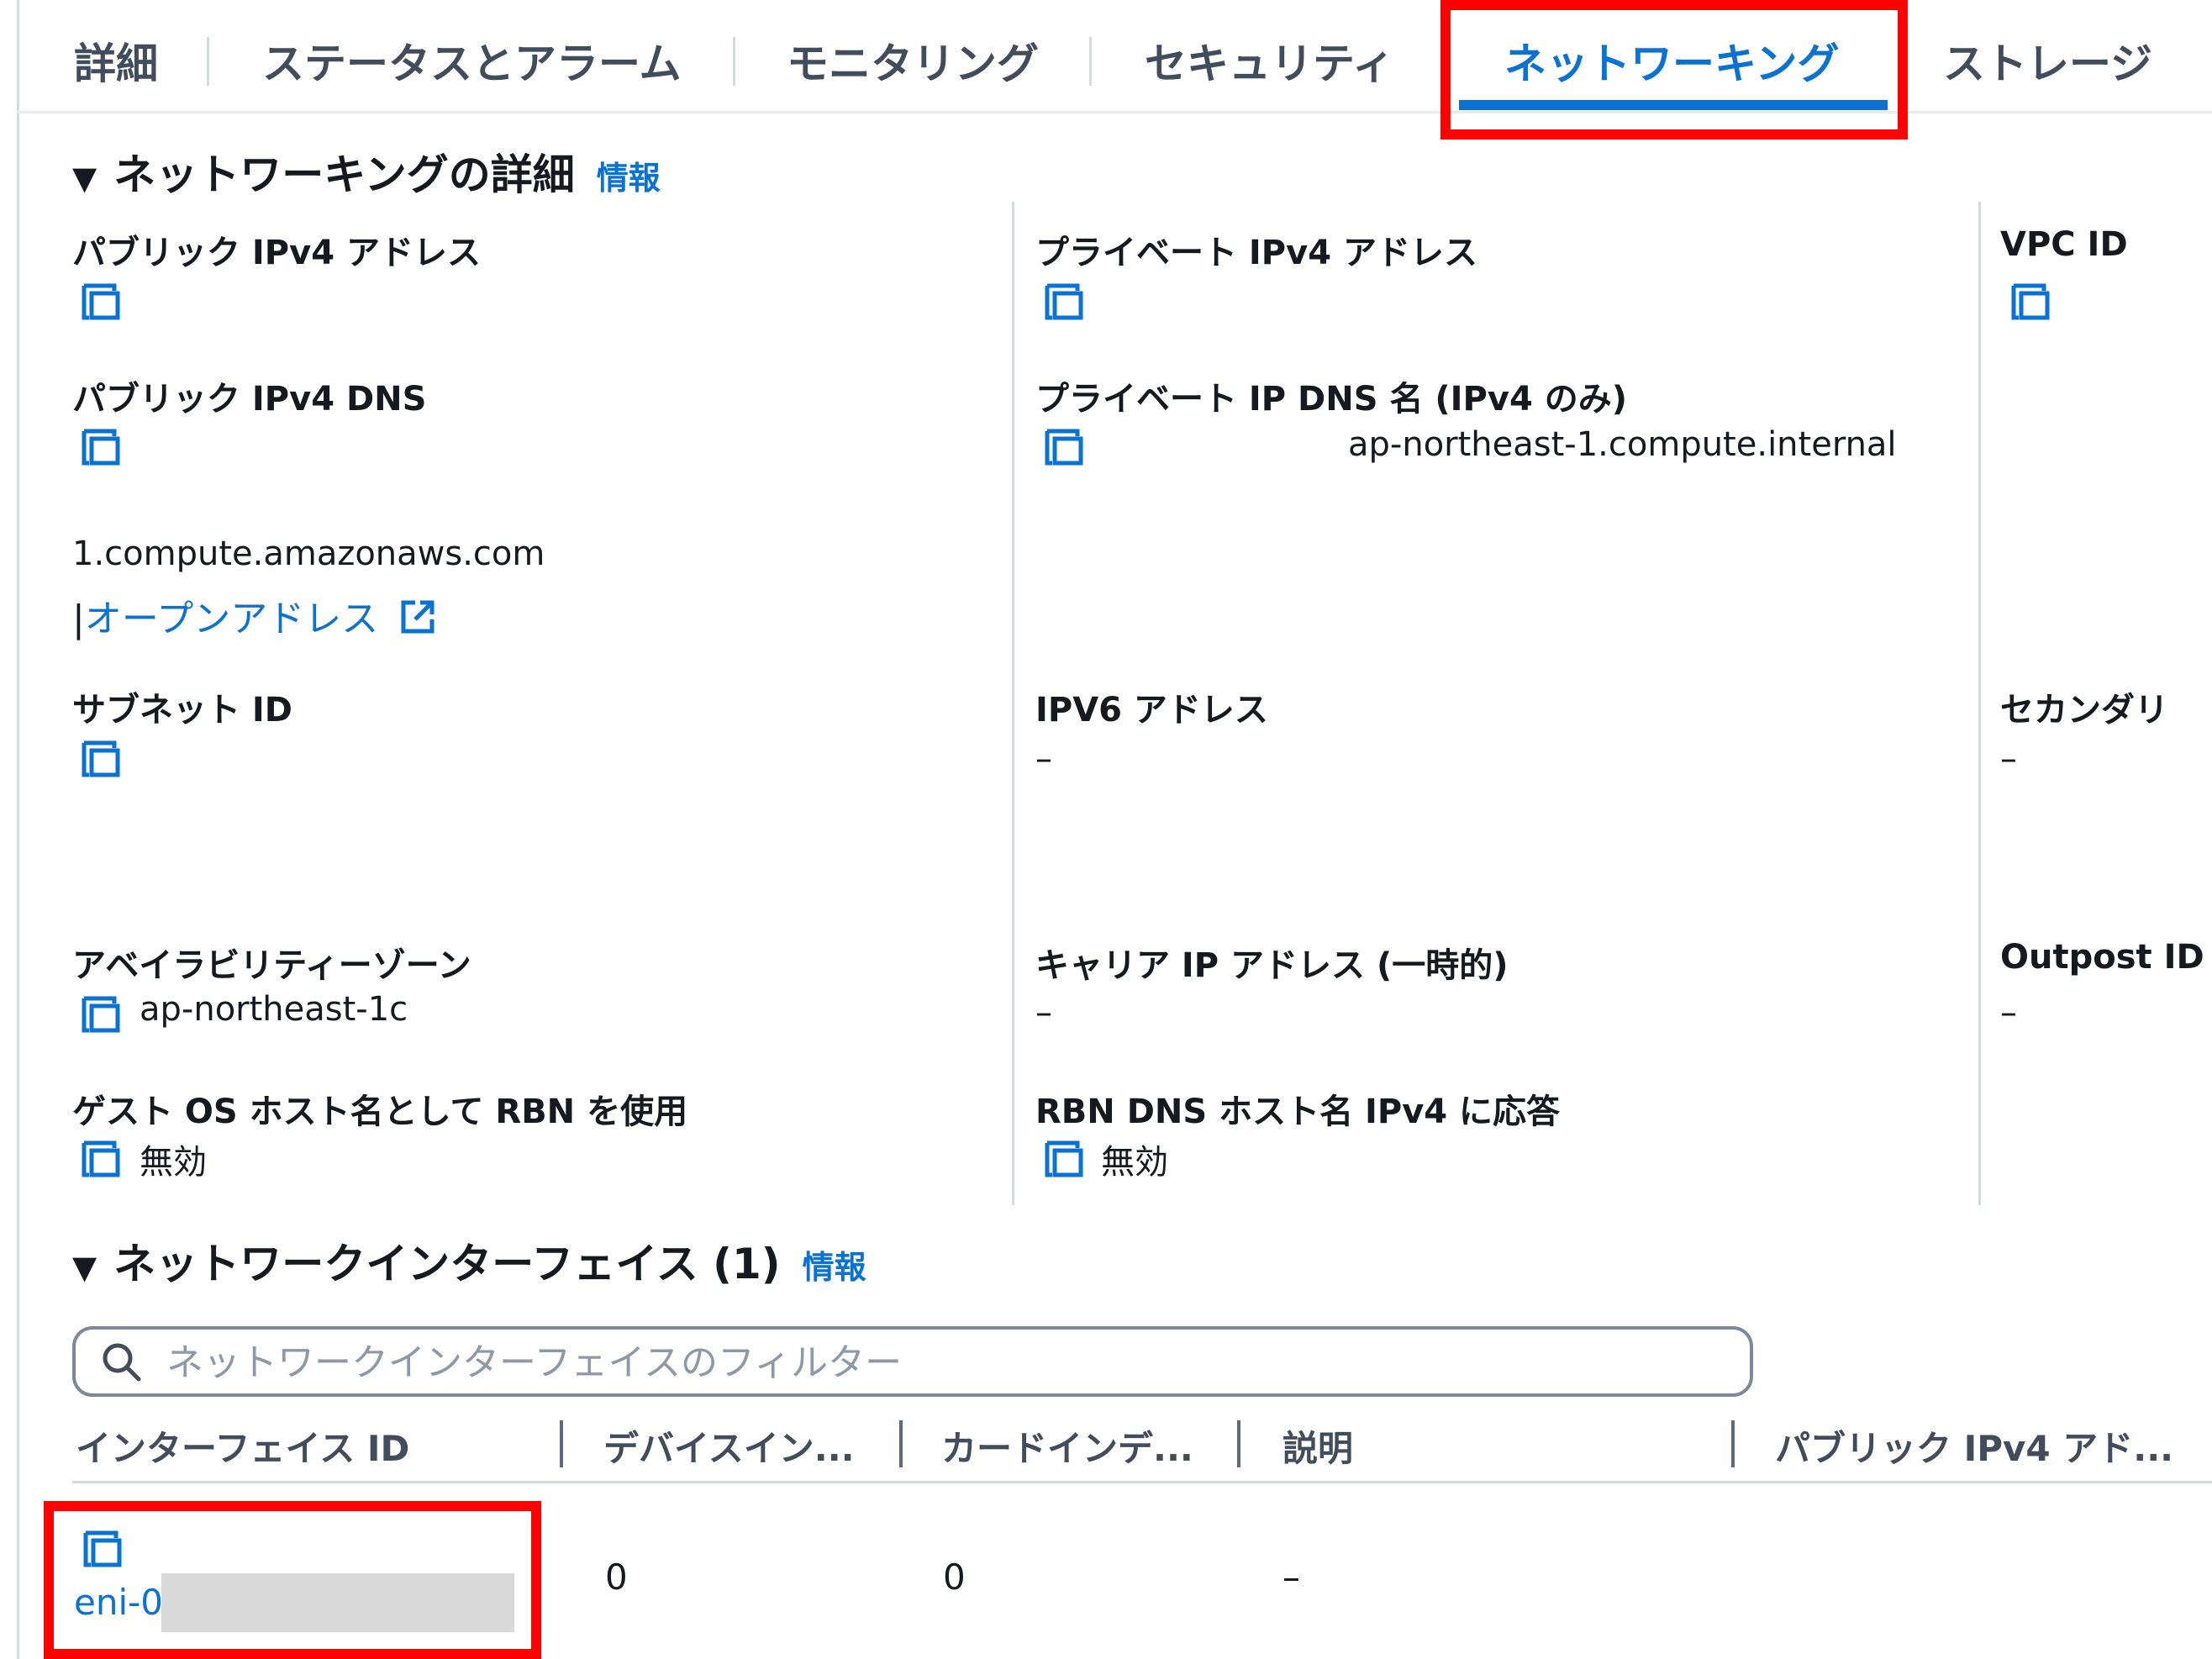 The width and height of the screenshot is (2212, 1659). Describe the element at coordinates (231, 619) in the screenshot. I see `open-address-text: オープンアドレス` at that location.